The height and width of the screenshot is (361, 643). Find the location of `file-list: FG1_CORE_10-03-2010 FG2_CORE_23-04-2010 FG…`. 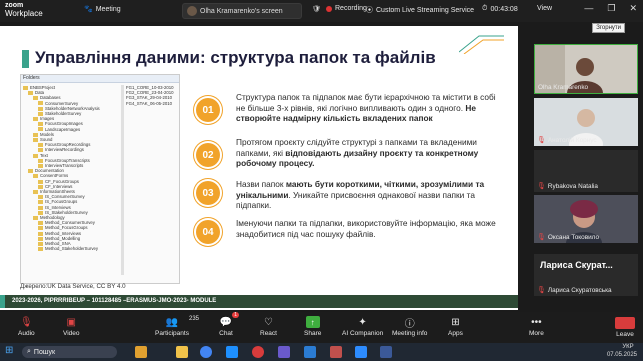

file-list: FG1_CORE_10-03-2010 FG2_CORE_23-04-2010 FG… is located at coordinates (150, 95).